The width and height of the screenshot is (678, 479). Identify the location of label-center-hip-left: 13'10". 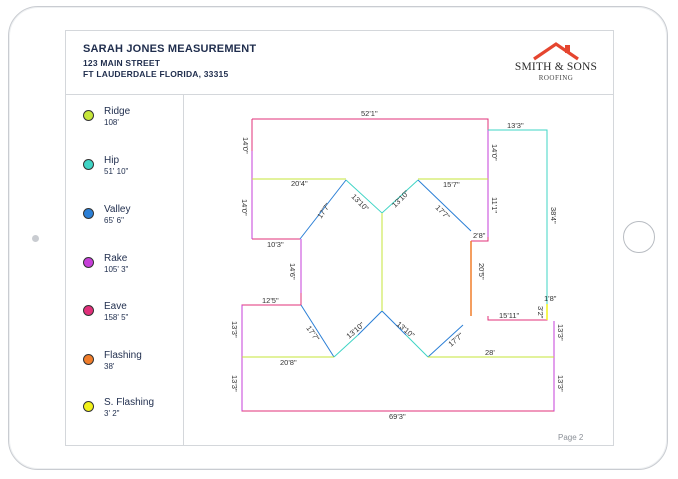
(360, 202).